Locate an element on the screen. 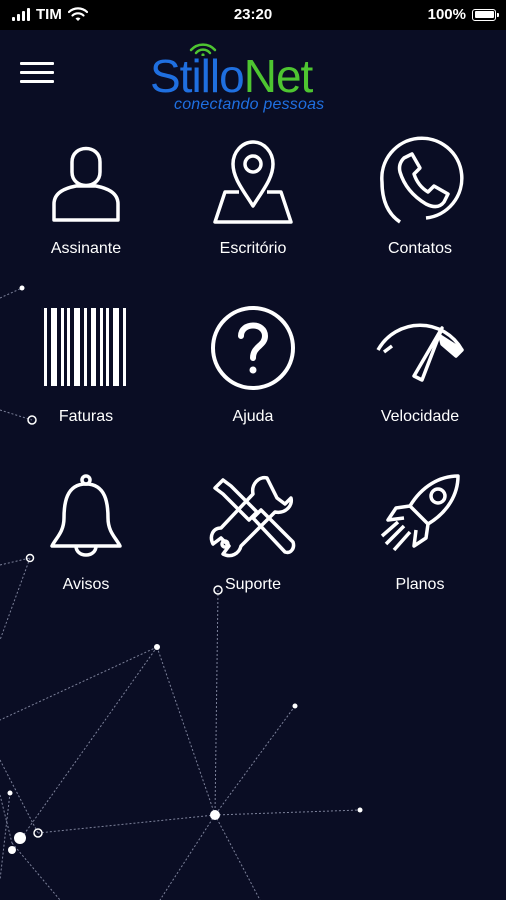  menu-item-escritorio: Escritório is located at coordinates (253, 205).